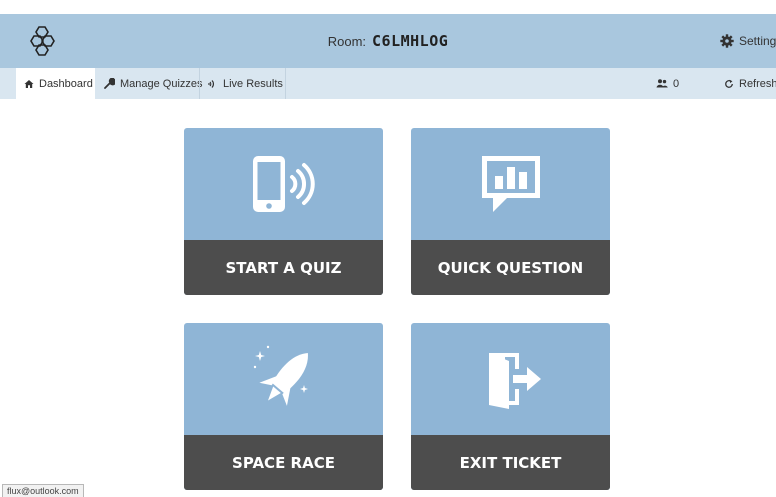 The image size is (776, 497). Describe the element at coordinates (109, 83) in the screenshot. I see `wrench-icon` at that location.